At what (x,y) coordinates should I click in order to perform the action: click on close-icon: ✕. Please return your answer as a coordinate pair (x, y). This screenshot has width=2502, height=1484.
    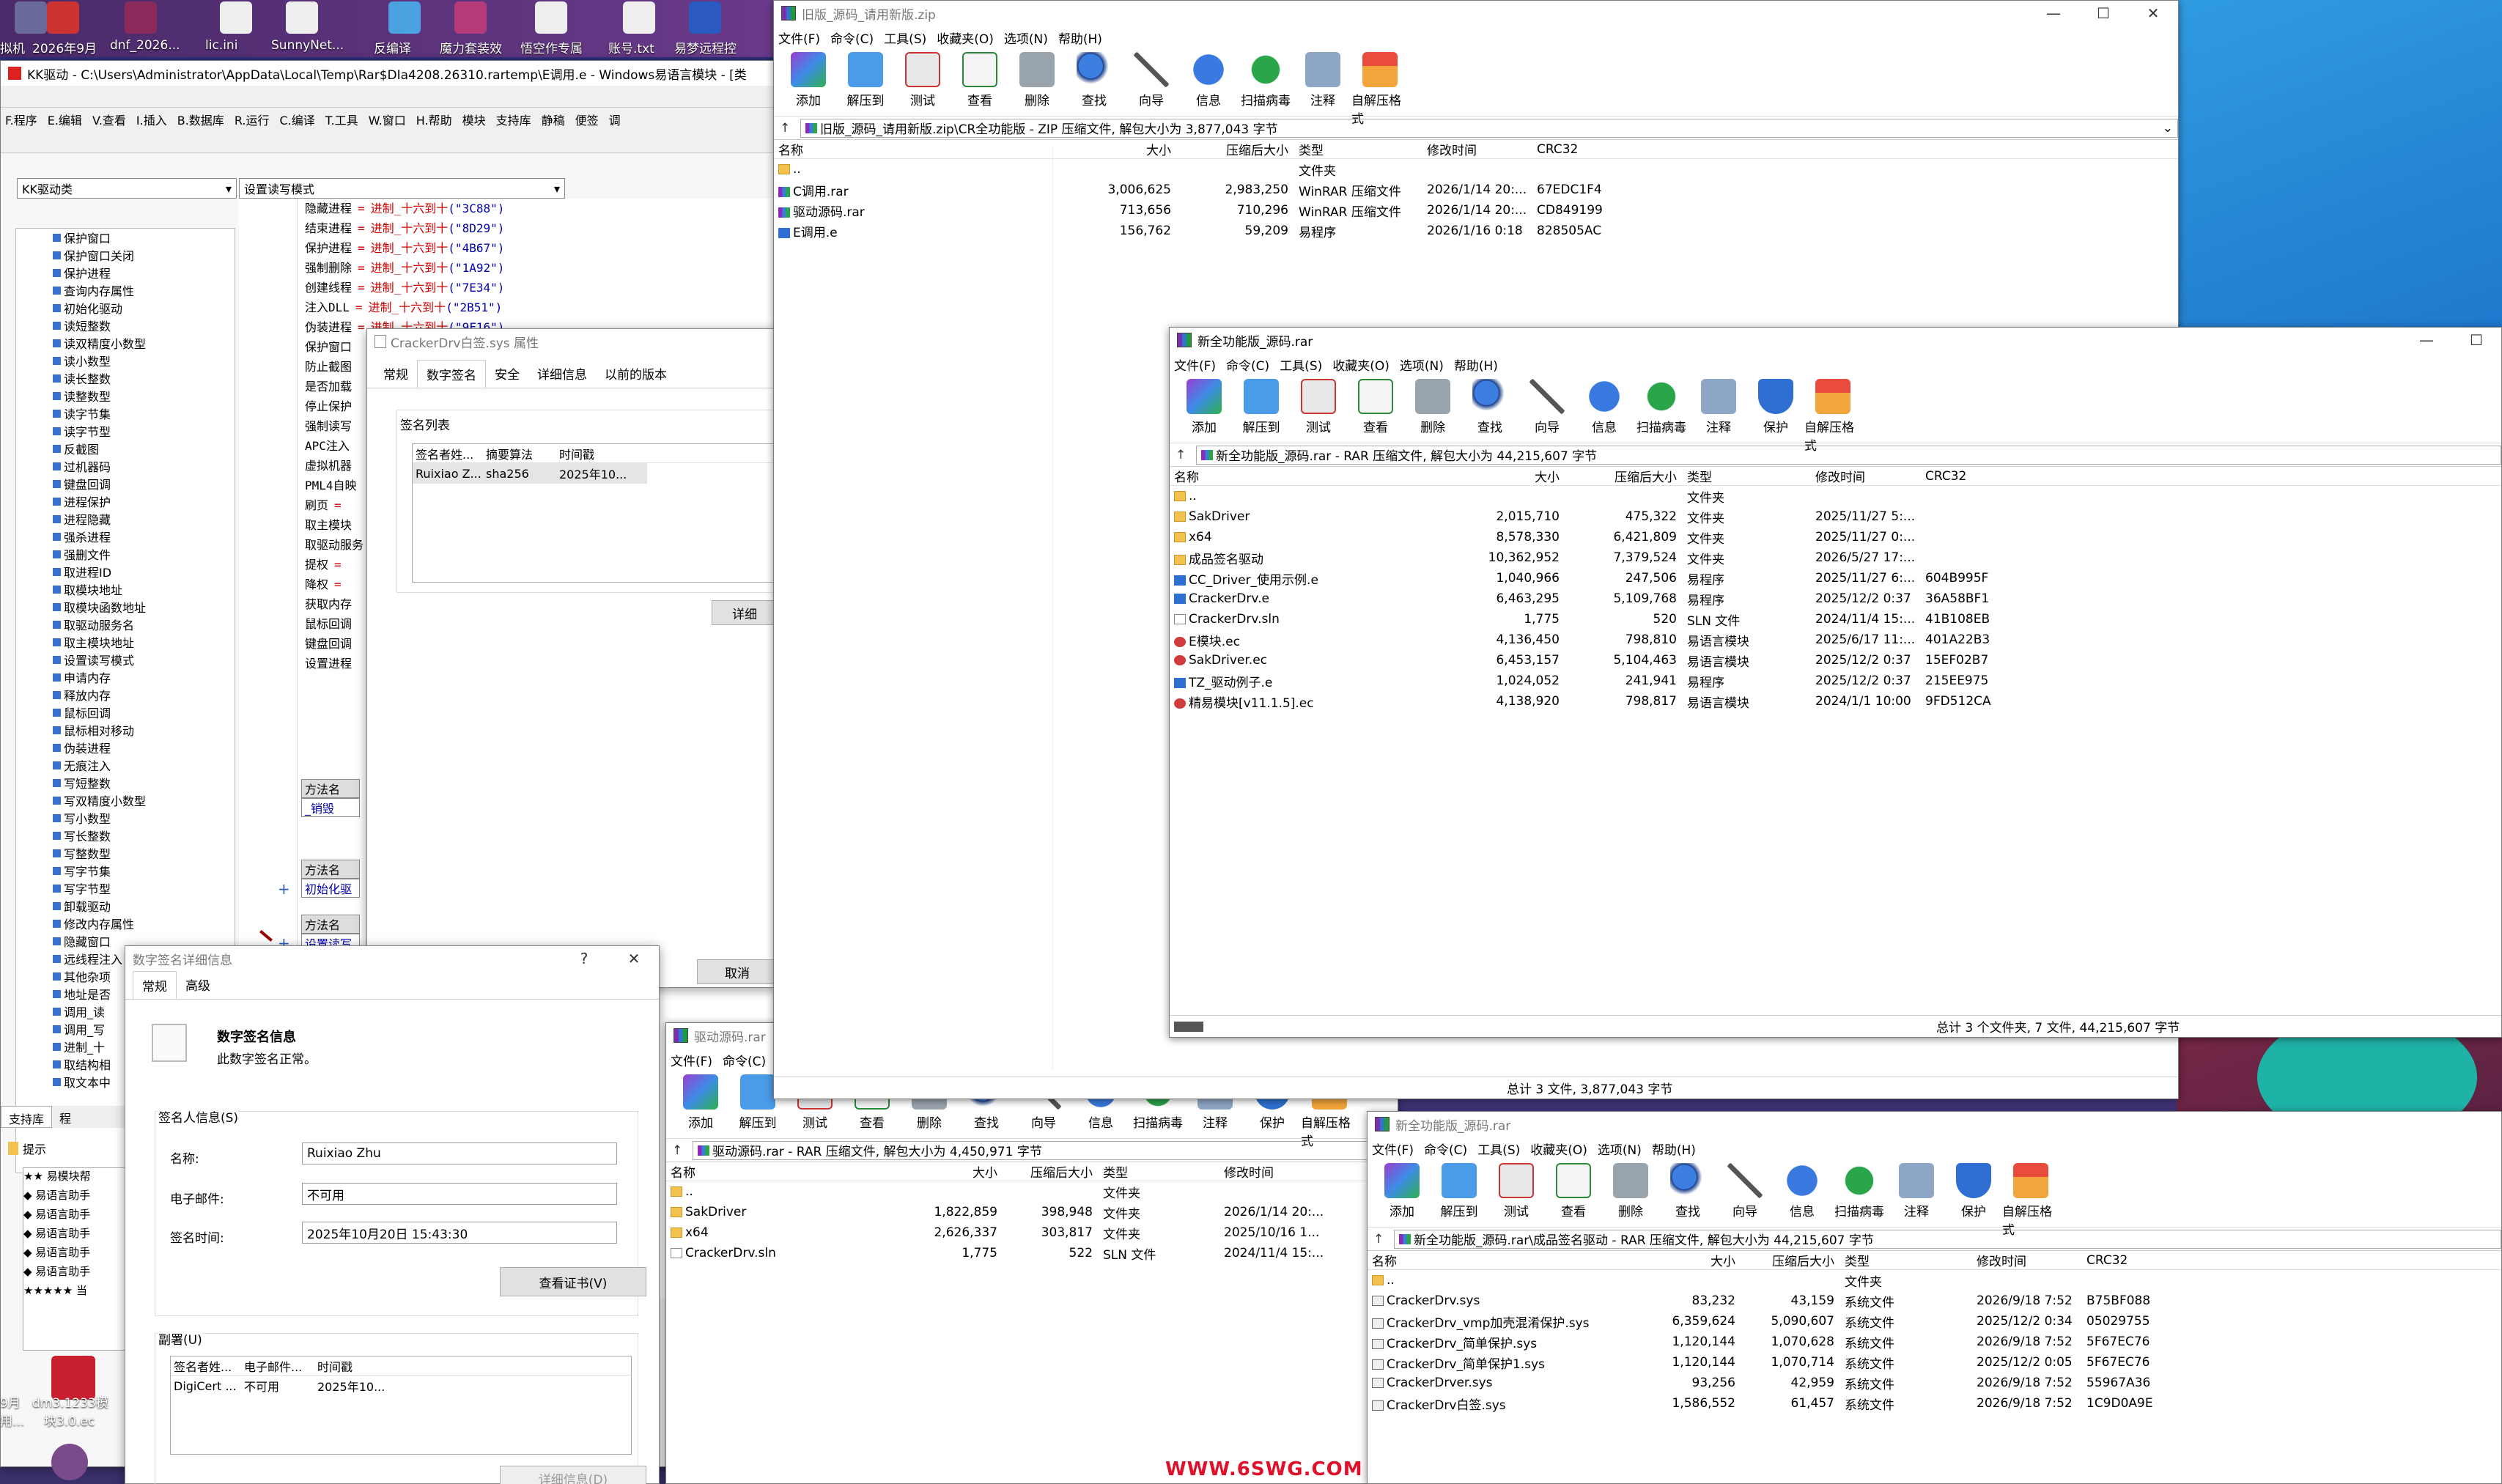
    Looking at the image, I should click on (634, 959).